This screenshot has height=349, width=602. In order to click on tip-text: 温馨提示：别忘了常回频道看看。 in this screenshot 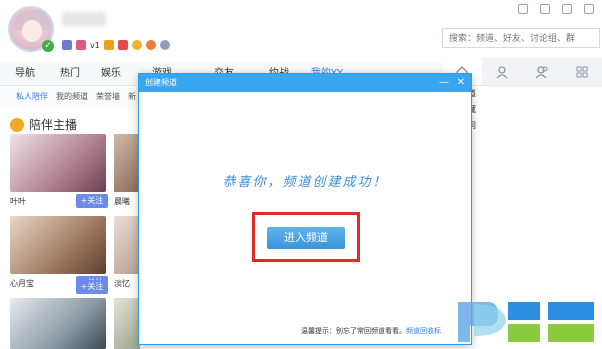, I will do `click(353, 331)`.